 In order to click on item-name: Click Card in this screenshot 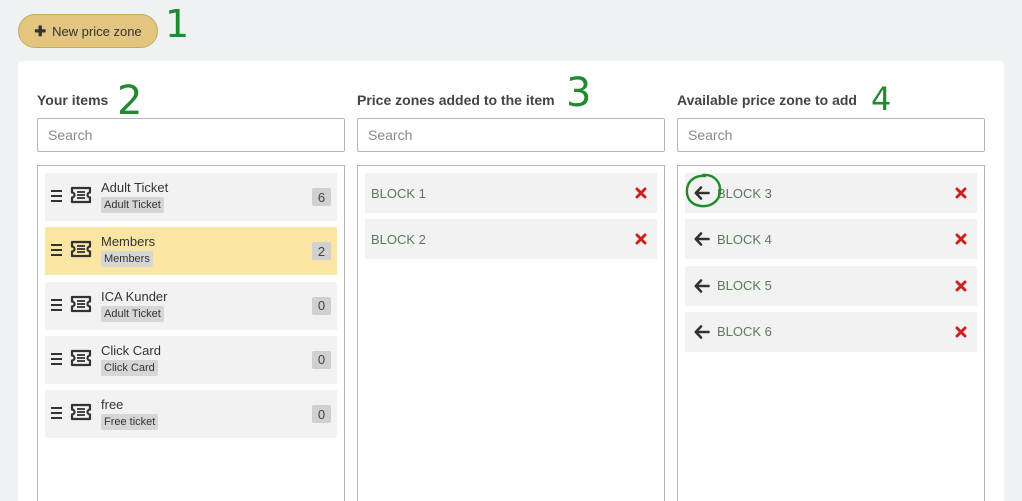, I will do `click(131, 350)`.